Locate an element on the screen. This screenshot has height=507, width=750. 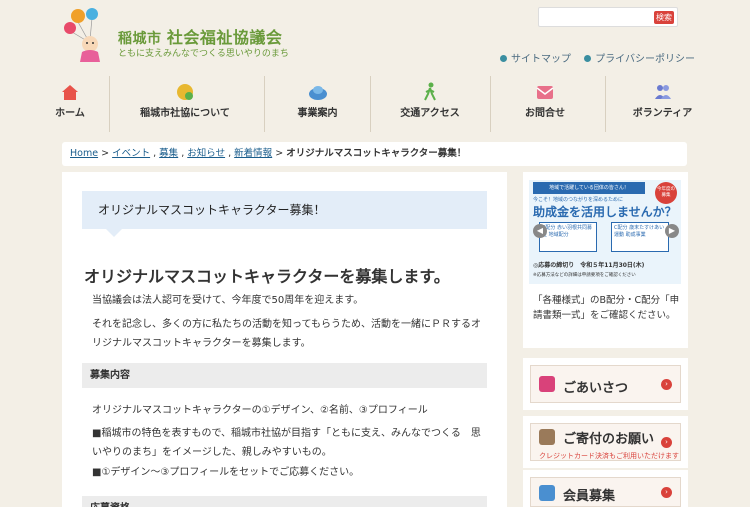
article-headline: オリジナルマスコットキャラクターを募集します。 is located at coordinates (267, 276).